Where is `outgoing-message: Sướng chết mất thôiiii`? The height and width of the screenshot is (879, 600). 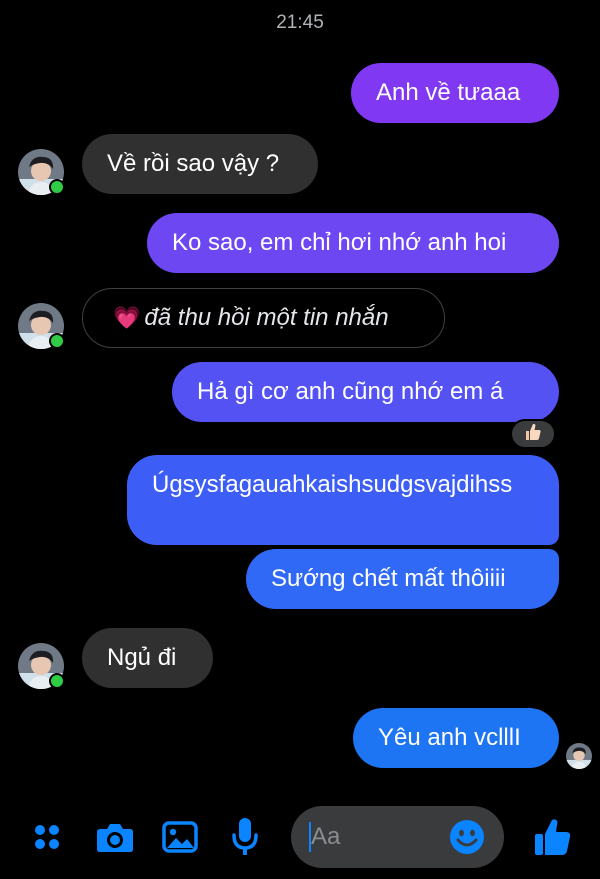 outgoing-message: Sướng chết mất thôiiii is located at coordinates (402, 579).